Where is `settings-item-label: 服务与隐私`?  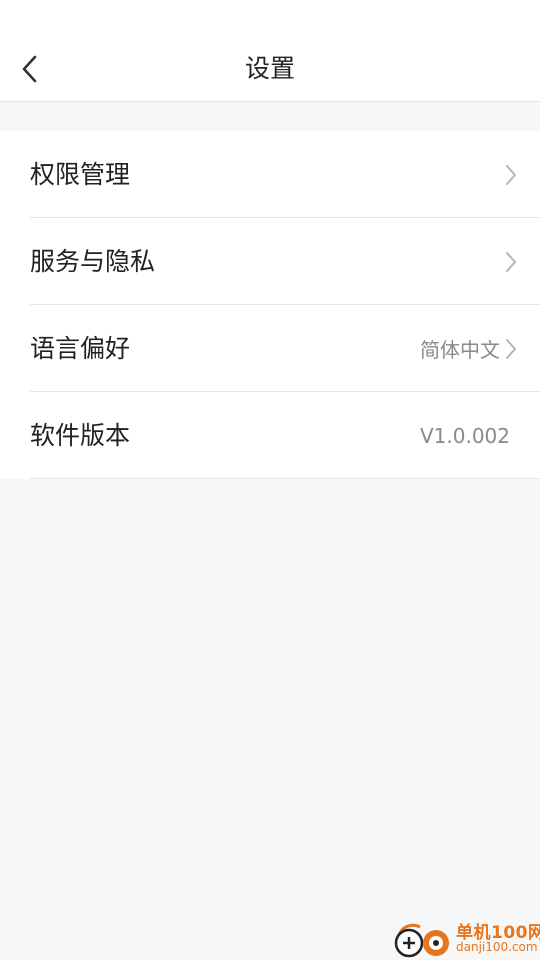
settings-item-label: 服务与隐私 is located at coordinates (93, 261).